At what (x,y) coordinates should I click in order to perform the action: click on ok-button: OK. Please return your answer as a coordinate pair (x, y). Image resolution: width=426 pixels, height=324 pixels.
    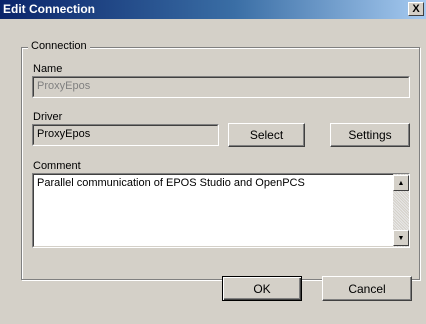
    Looking at the image, I should click on (262, 288).